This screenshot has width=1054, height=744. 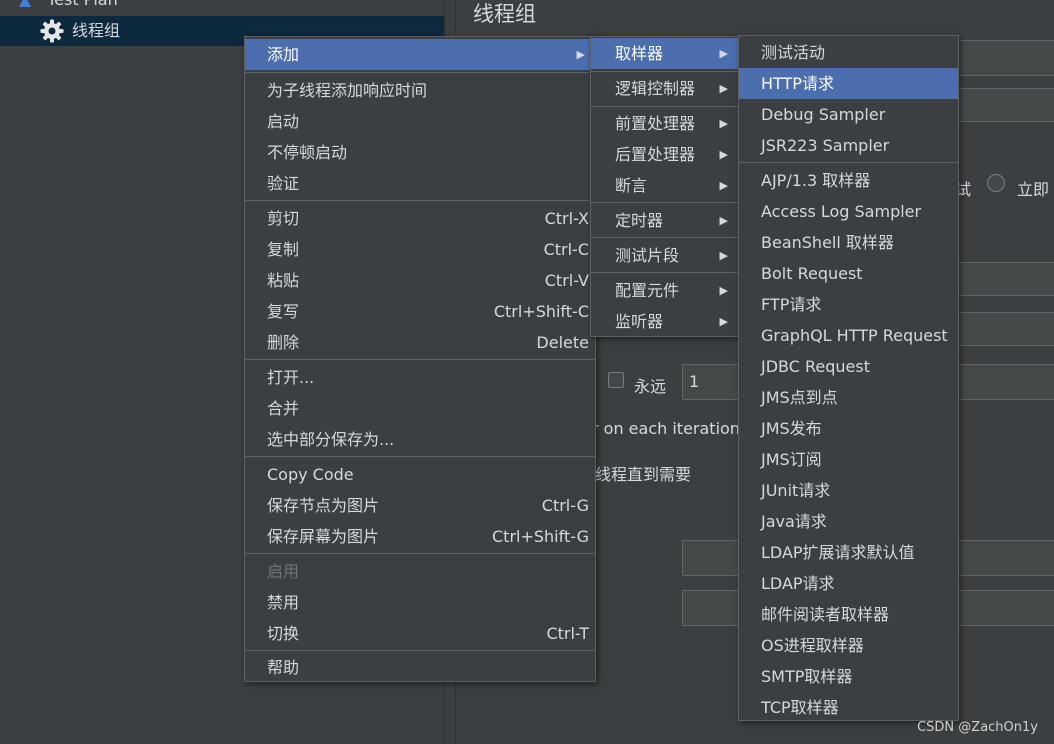 I want to click on menu-item-paste: 粘贴 Ctrl-V, so click(x=420, y=280).